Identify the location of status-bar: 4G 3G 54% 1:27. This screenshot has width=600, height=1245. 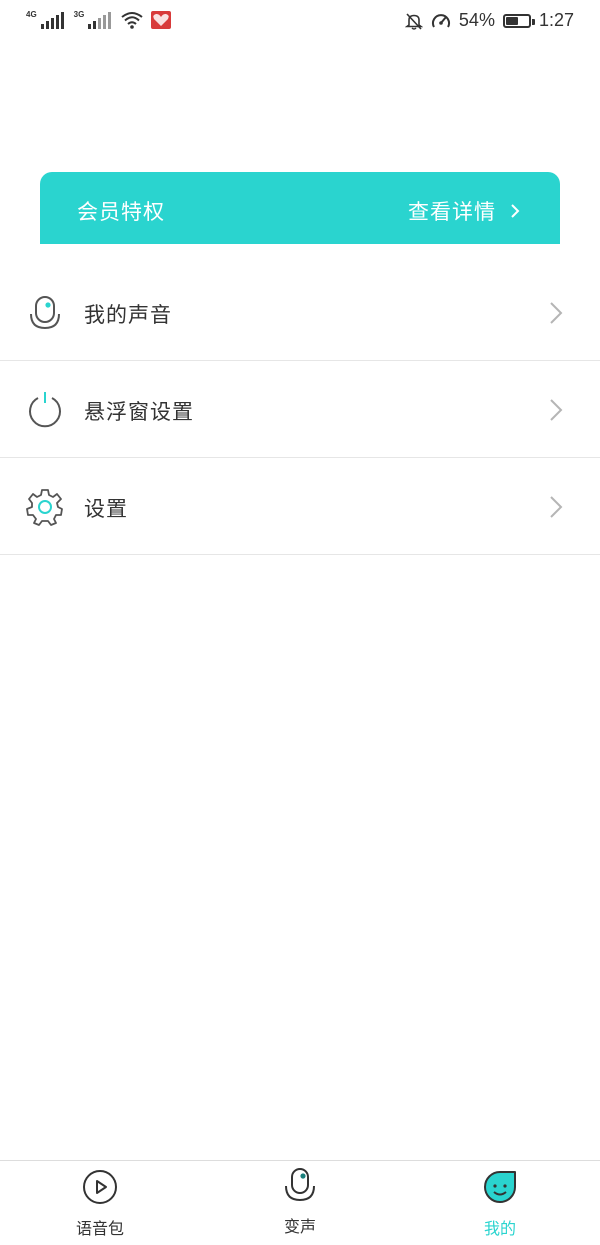
(300, 22).